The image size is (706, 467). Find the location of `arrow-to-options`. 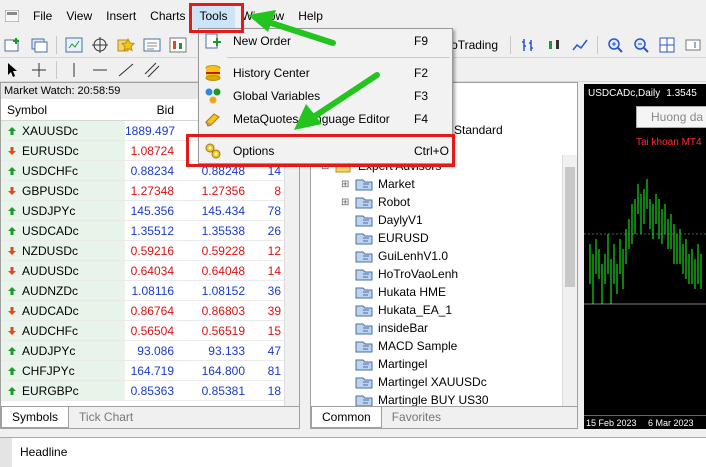

arrow-to-options is located at coordinates (337, 101).